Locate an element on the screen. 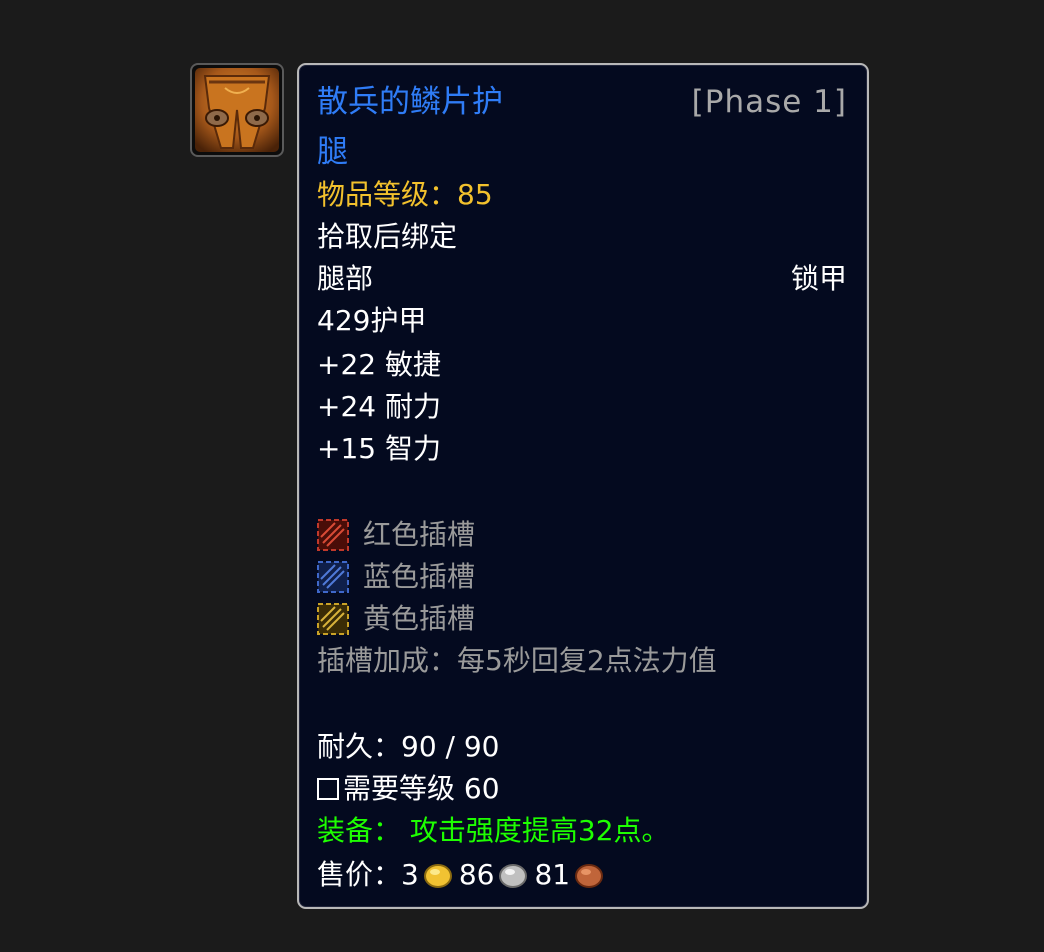  socket-yellow-label: 黄色插槽 is located at coordinates (419, 618).